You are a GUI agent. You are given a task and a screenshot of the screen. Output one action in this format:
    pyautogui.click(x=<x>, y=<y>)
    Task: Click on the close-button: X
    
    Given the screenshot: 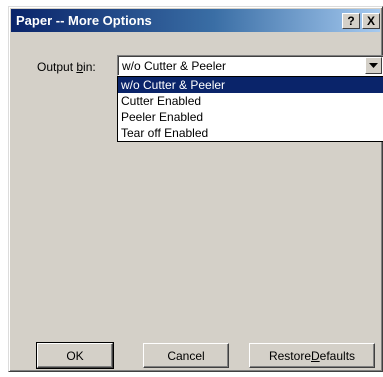 What is the action you would take?
    pyautogui.click(x=371, y=20)
    